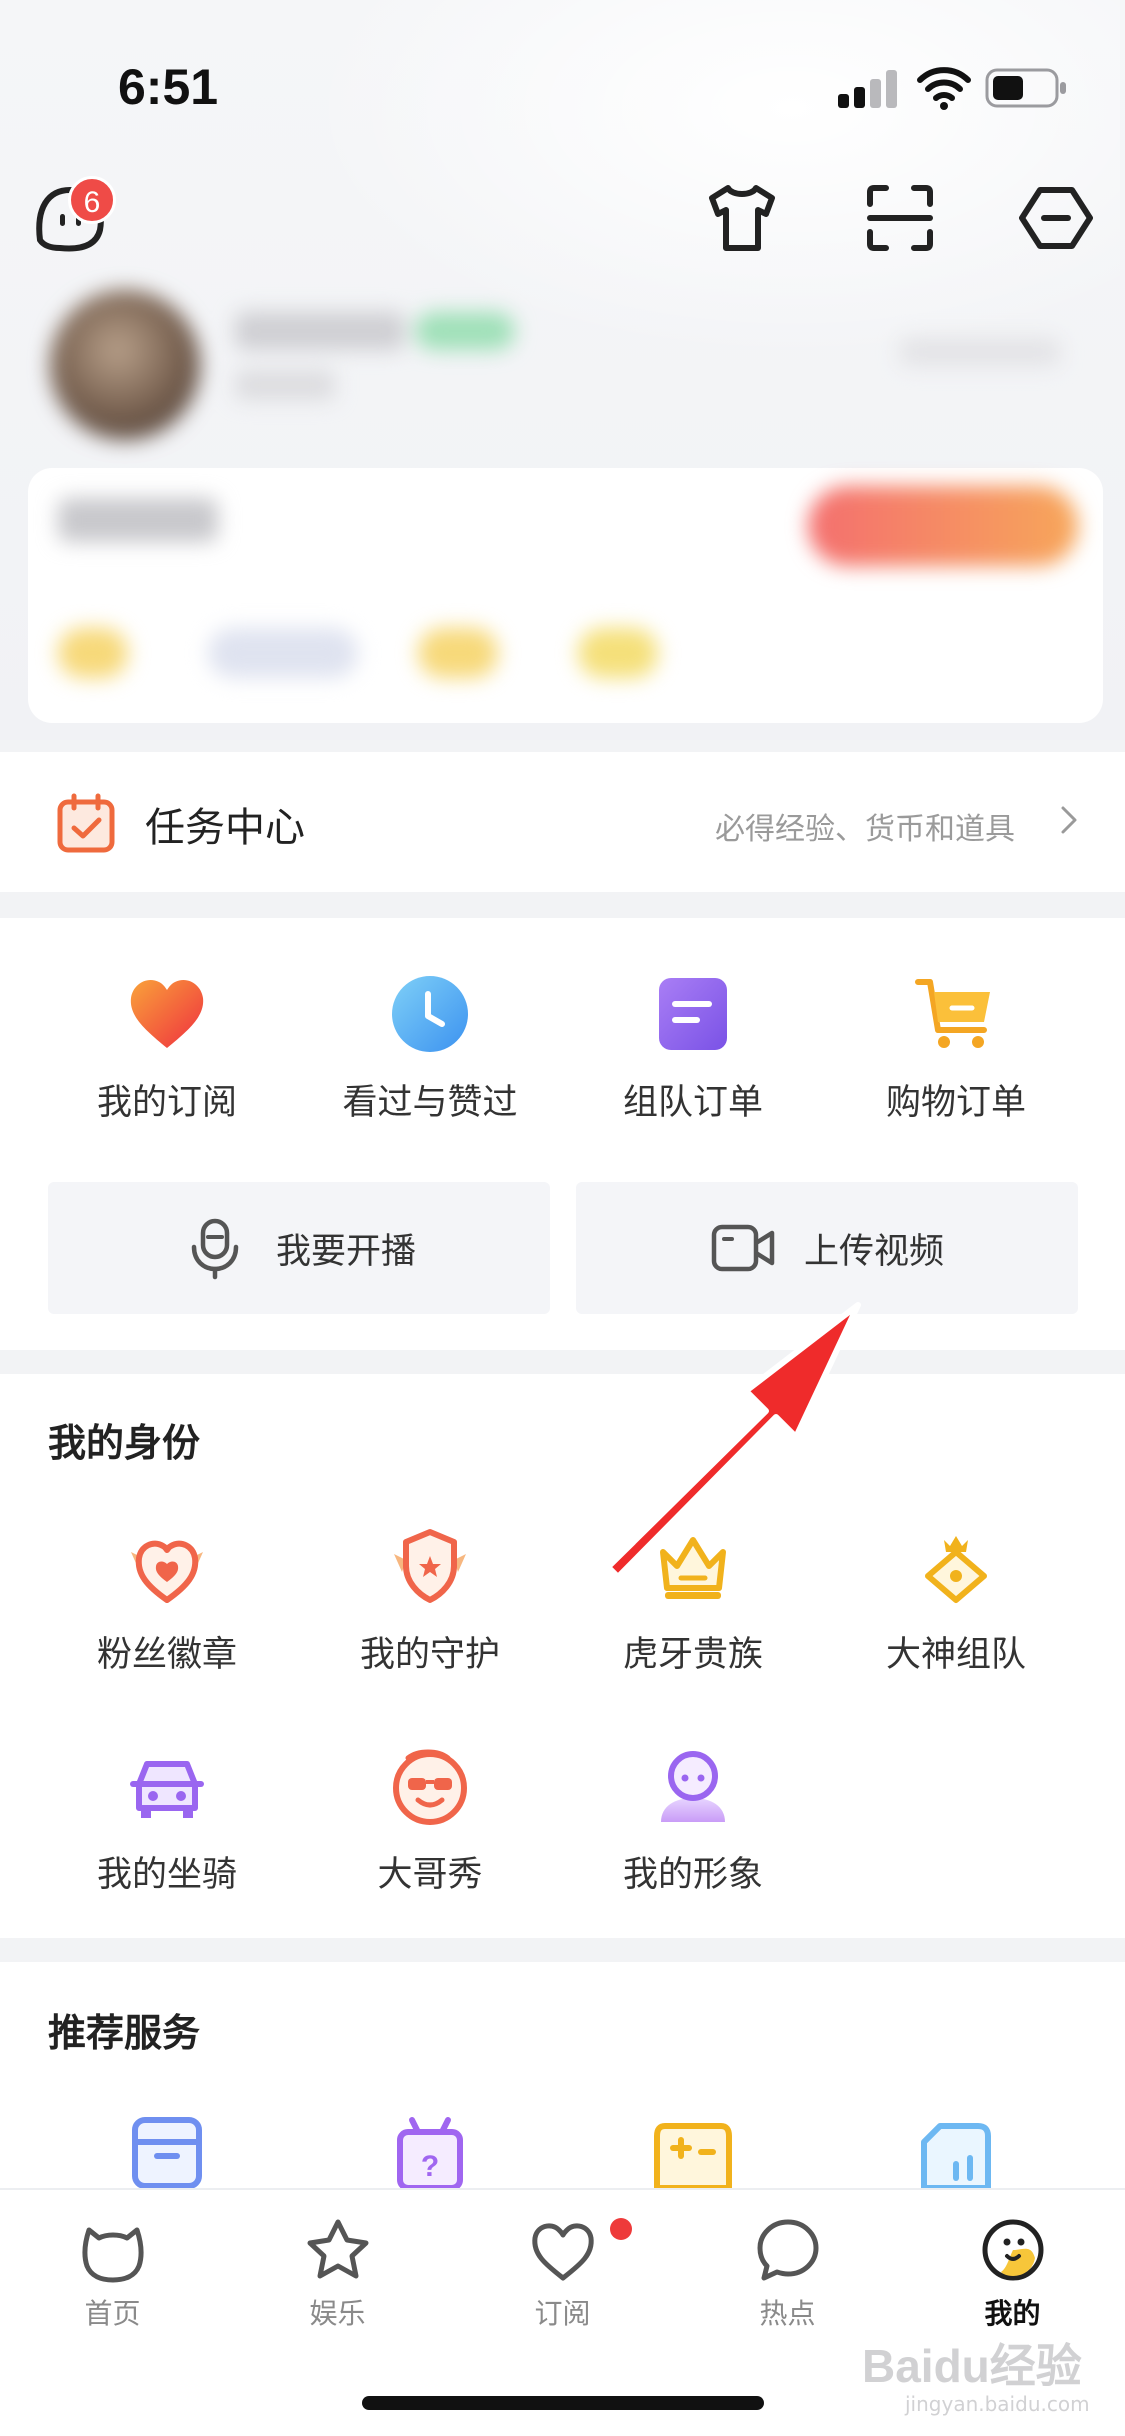 The image size is (1125, 2436). Describe the element at coordinates (430, 1566) in the screenshot. I see `guard-shield-icon` at that location.